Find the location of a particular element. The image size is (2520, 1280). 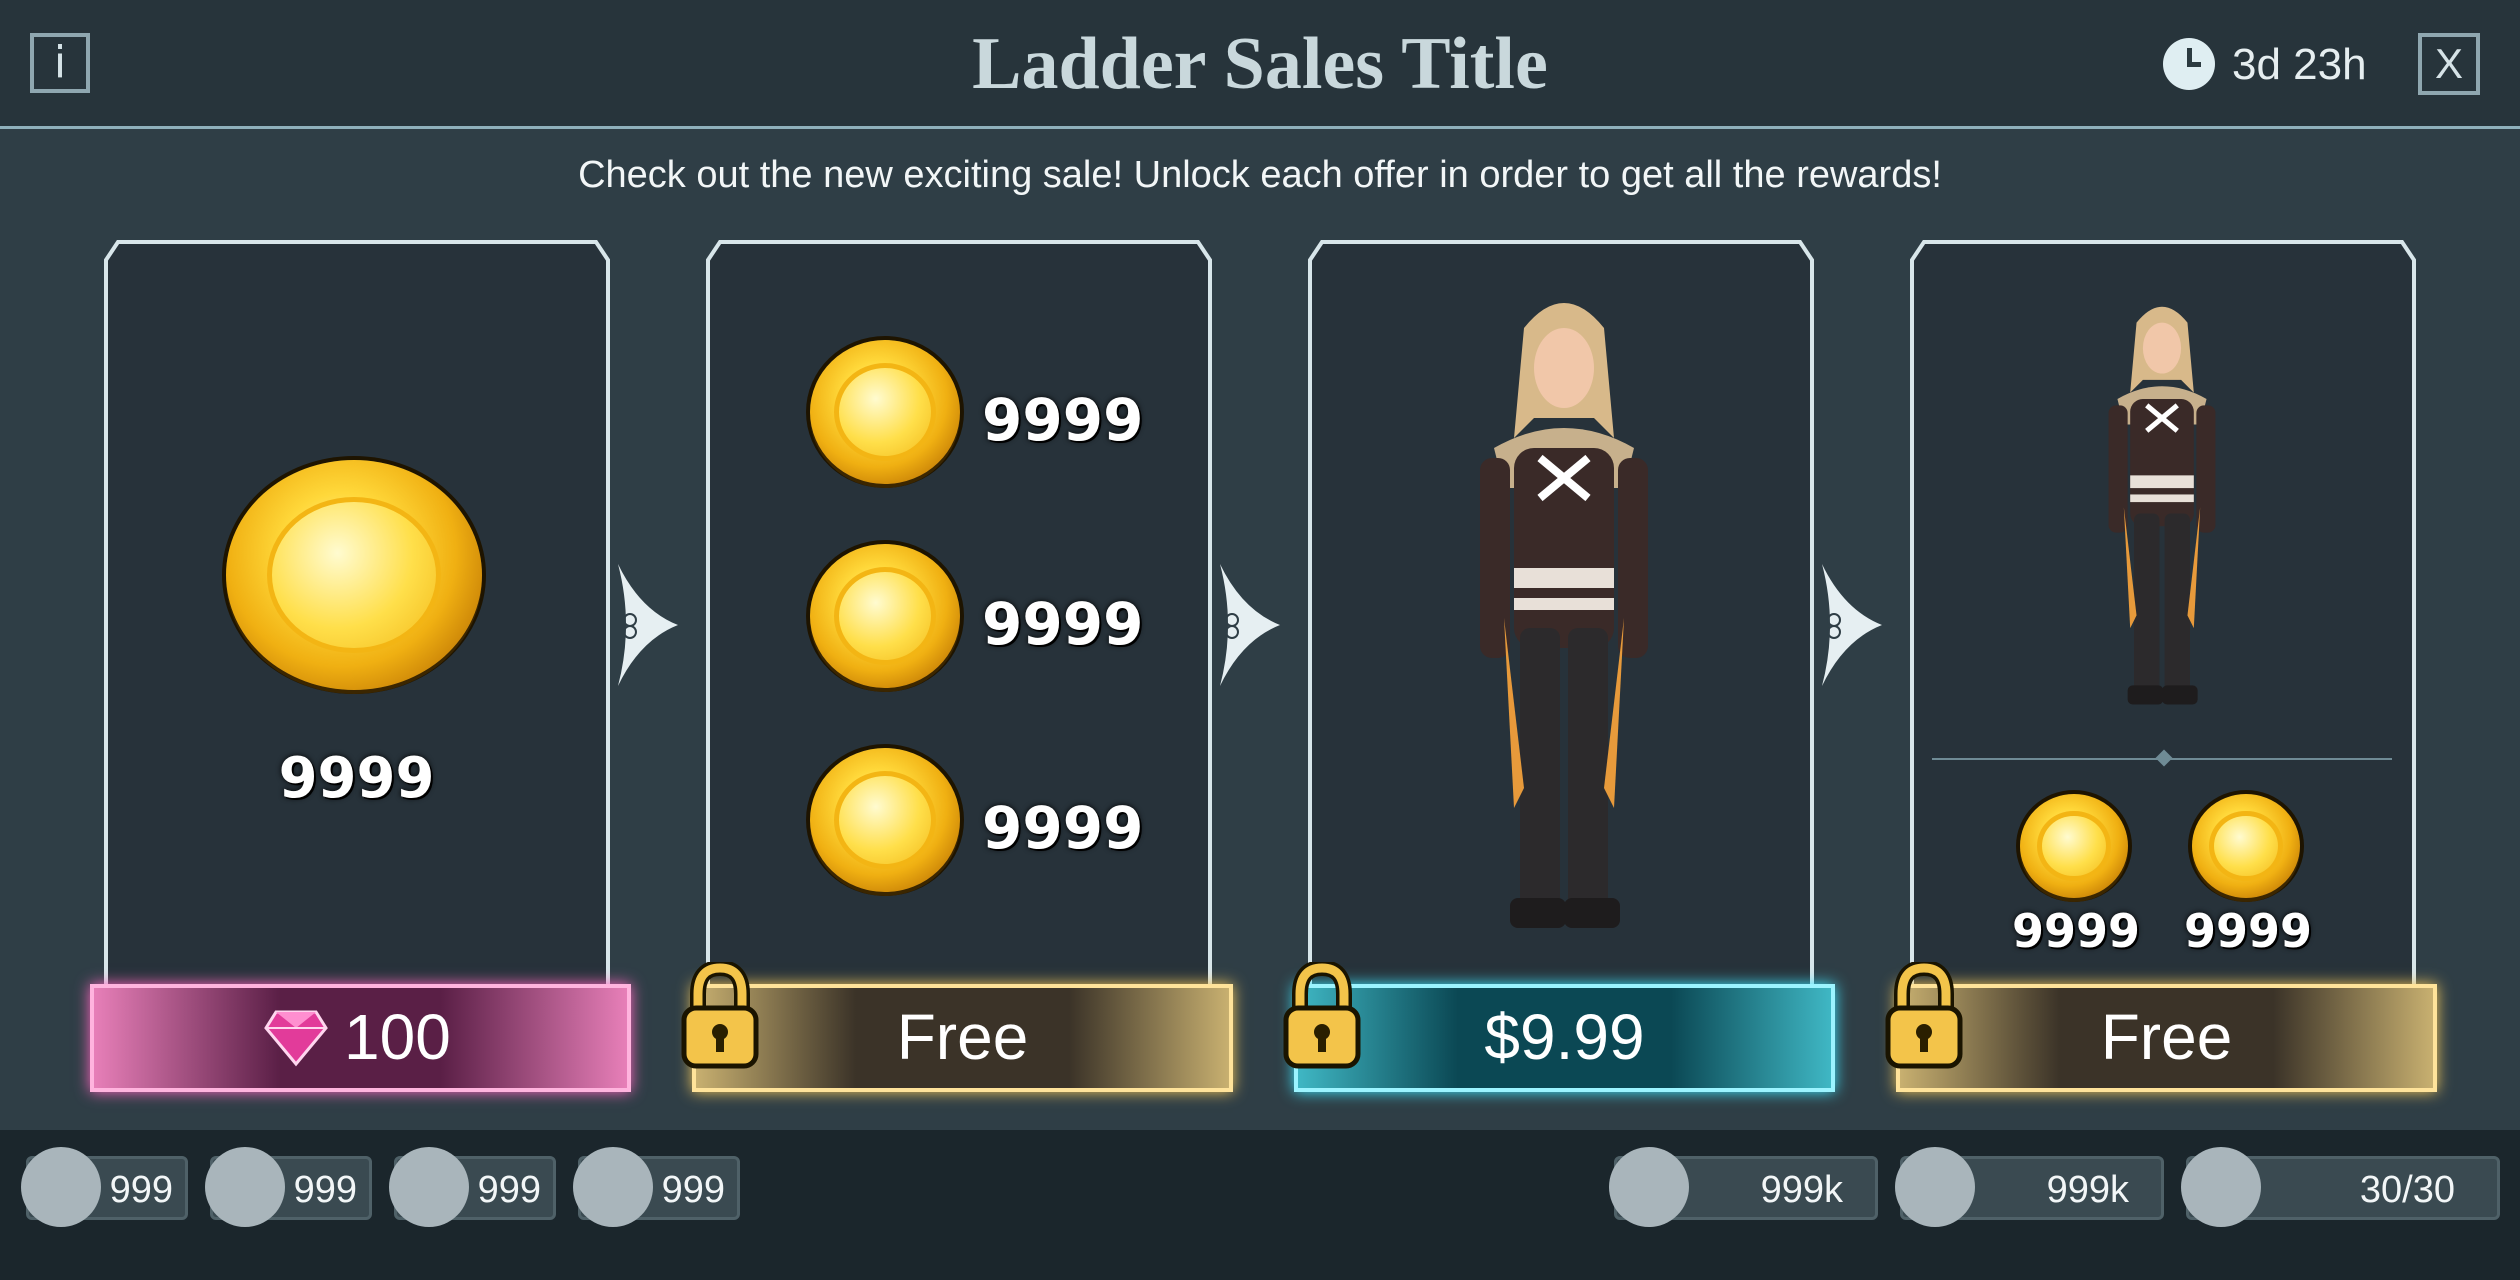

offer-card-1: 9999 is located at coordinates (356, 663).